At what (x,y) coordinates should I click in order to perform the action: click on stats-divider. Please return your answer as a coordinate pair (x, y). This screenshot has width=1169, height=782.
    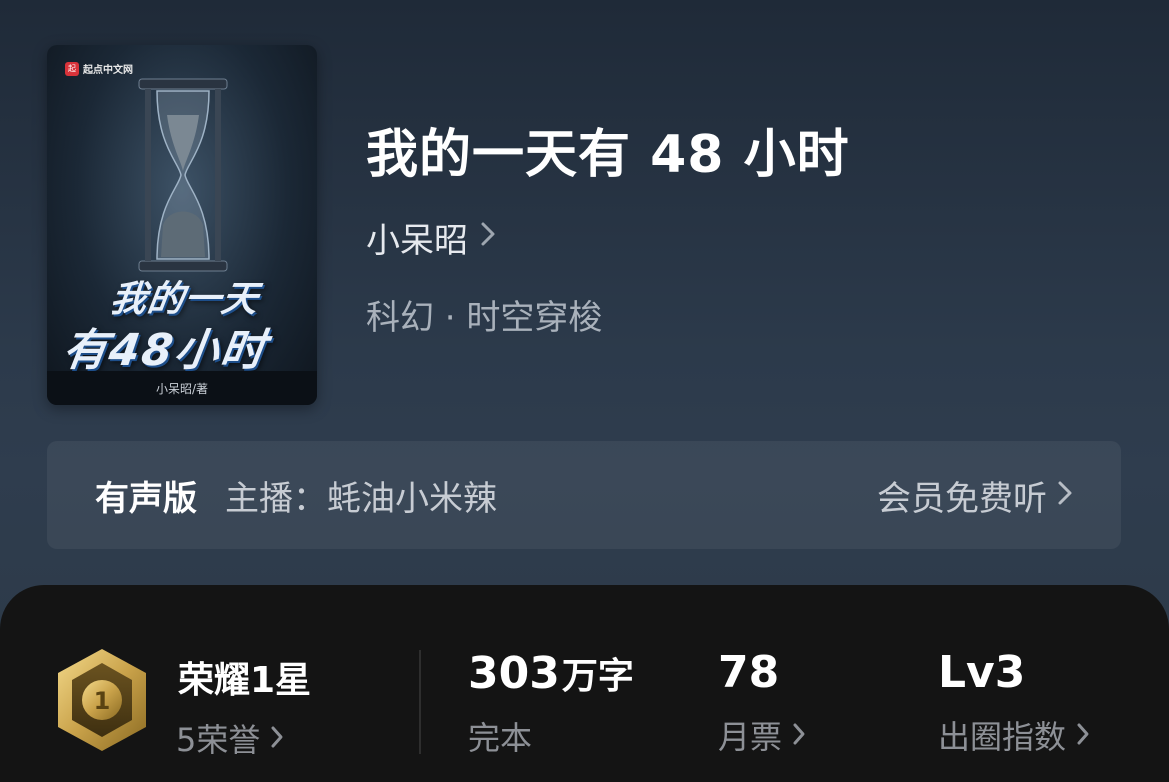
    Looking at the image, I should click on (420, 702).